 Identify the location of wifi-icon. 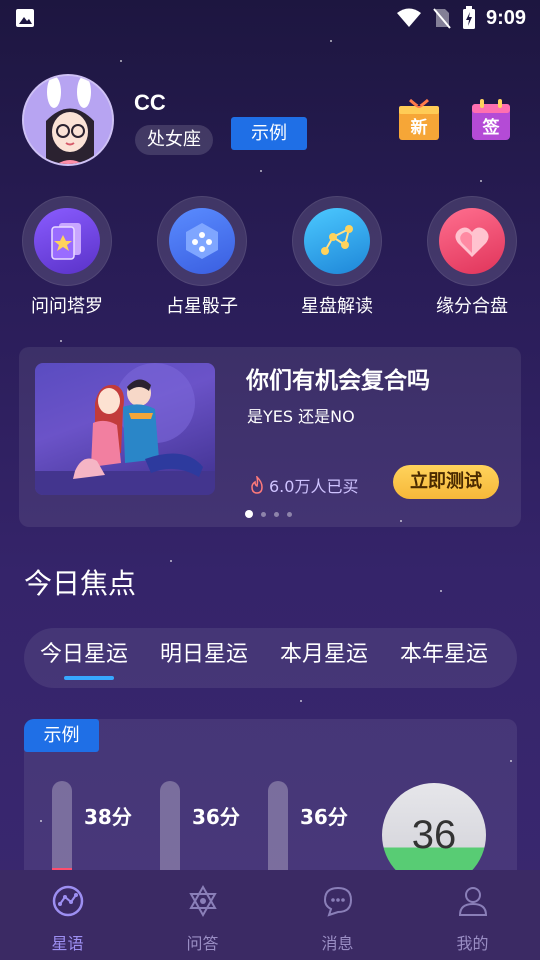
(408, 17).